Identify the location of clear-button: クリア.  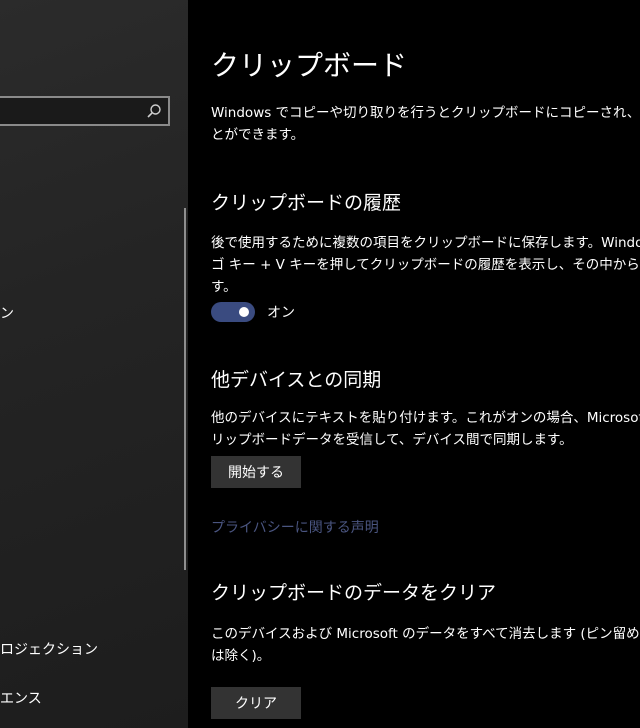
(256, 703).